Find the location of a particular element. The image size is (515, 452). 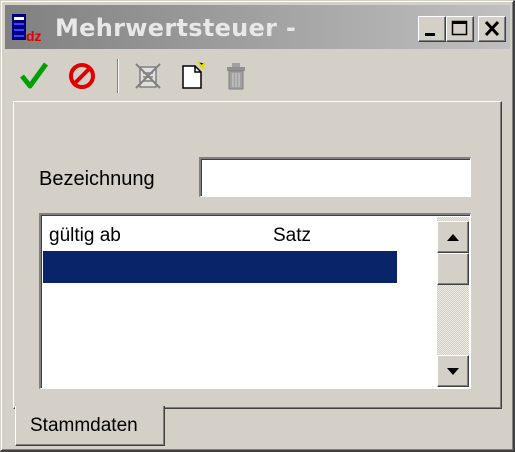

arrow-down-icon is located at coordinates (453, 371).